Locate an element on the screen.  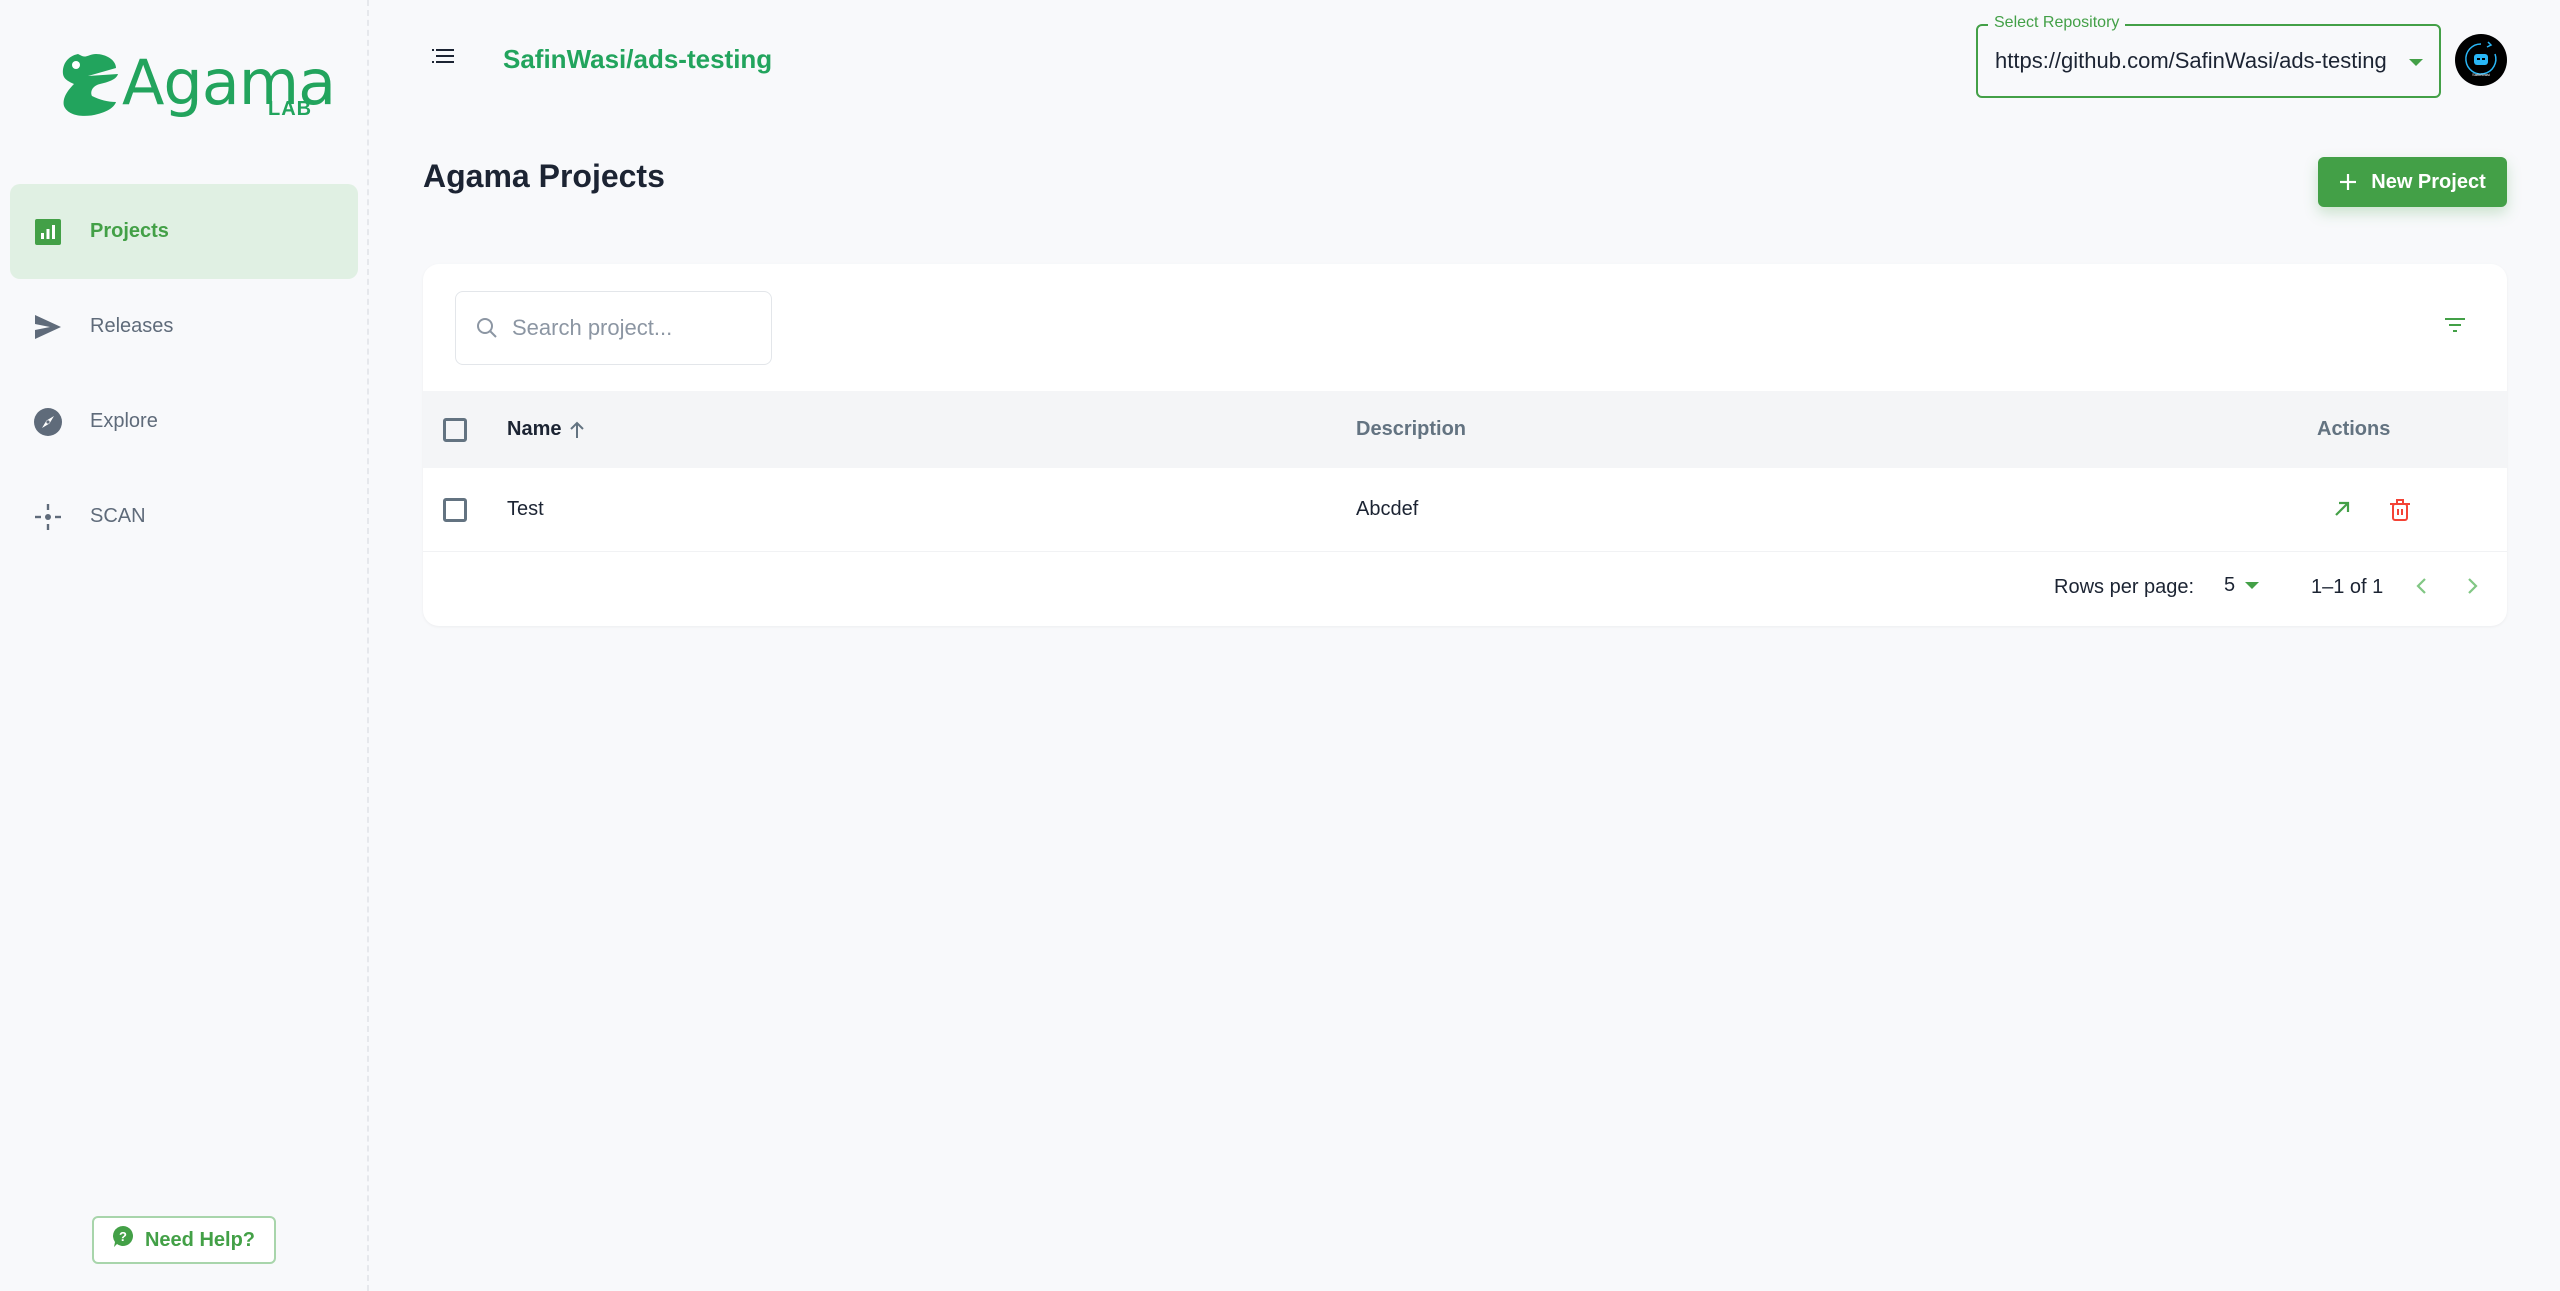
compass-icon is located at coordinates (48, 421).